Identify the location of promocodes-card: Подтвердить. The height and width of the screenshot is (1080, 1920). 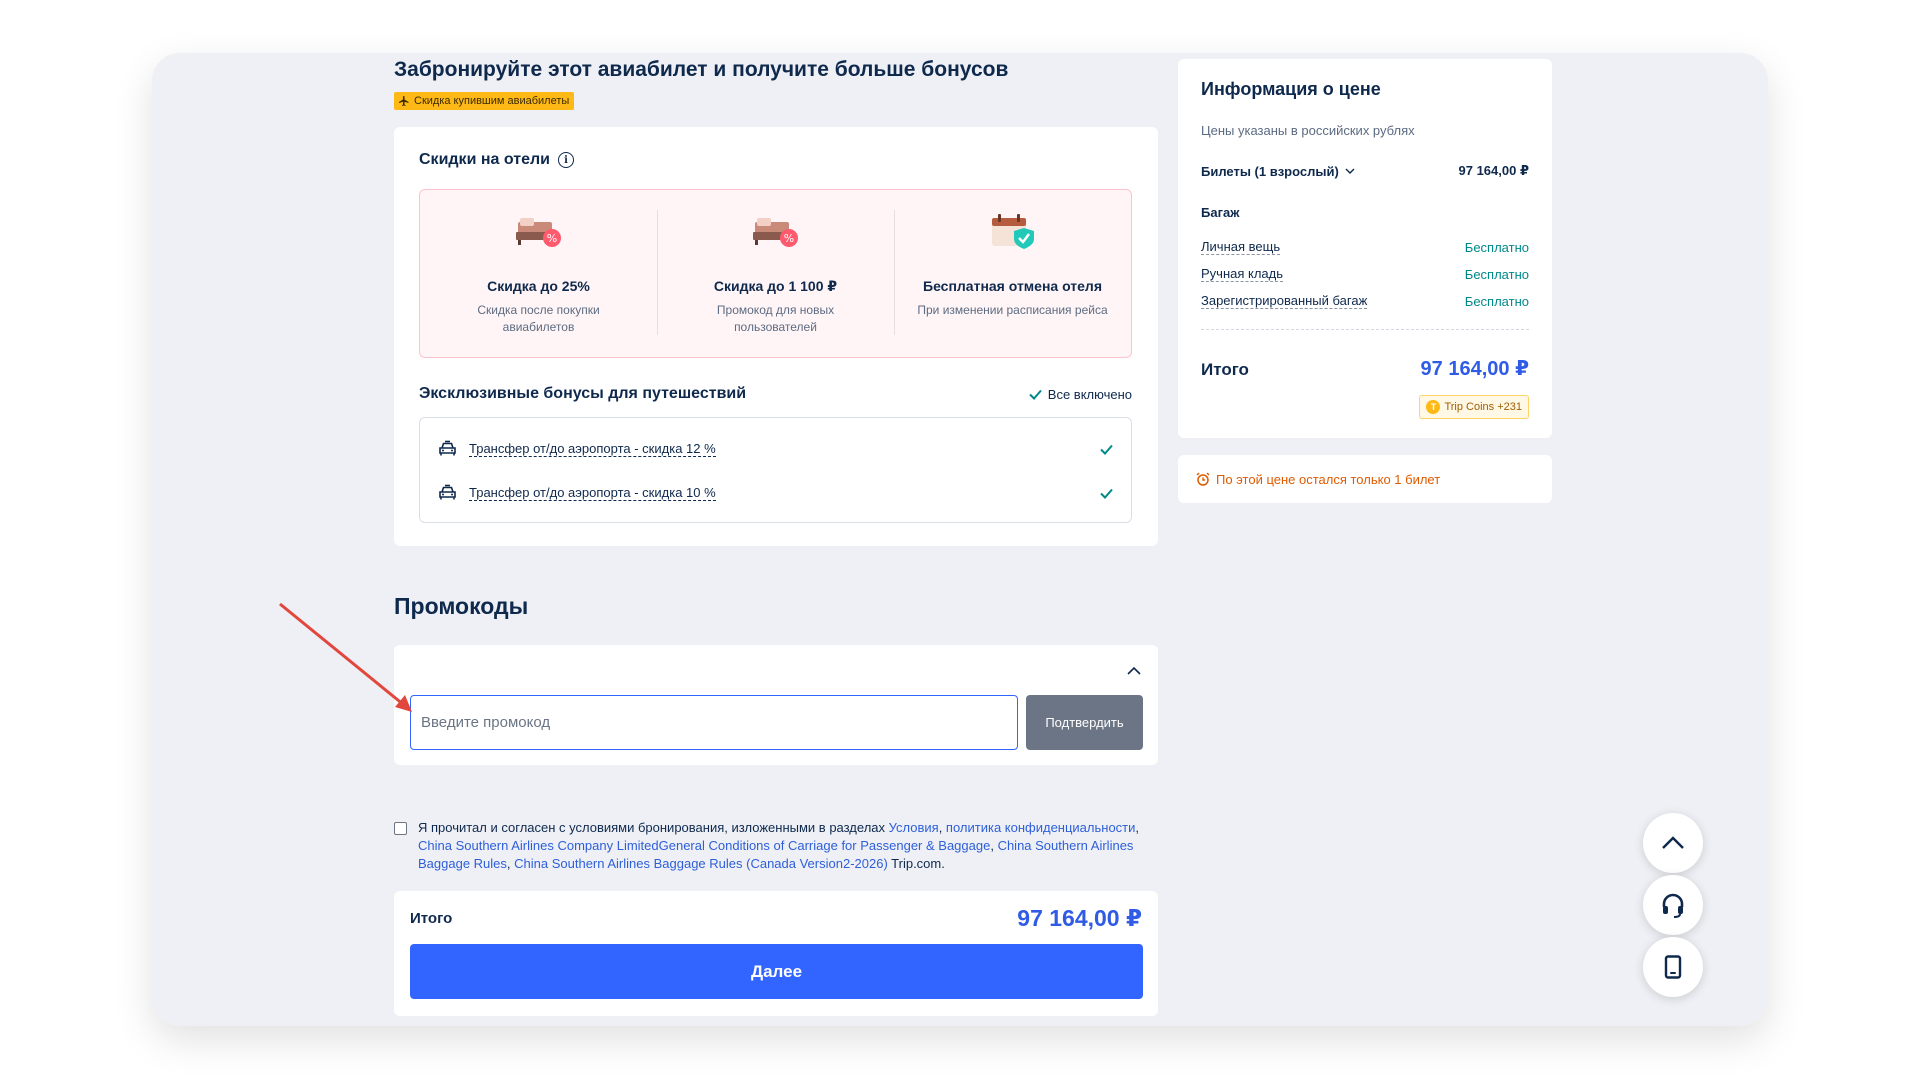
(776, 705).